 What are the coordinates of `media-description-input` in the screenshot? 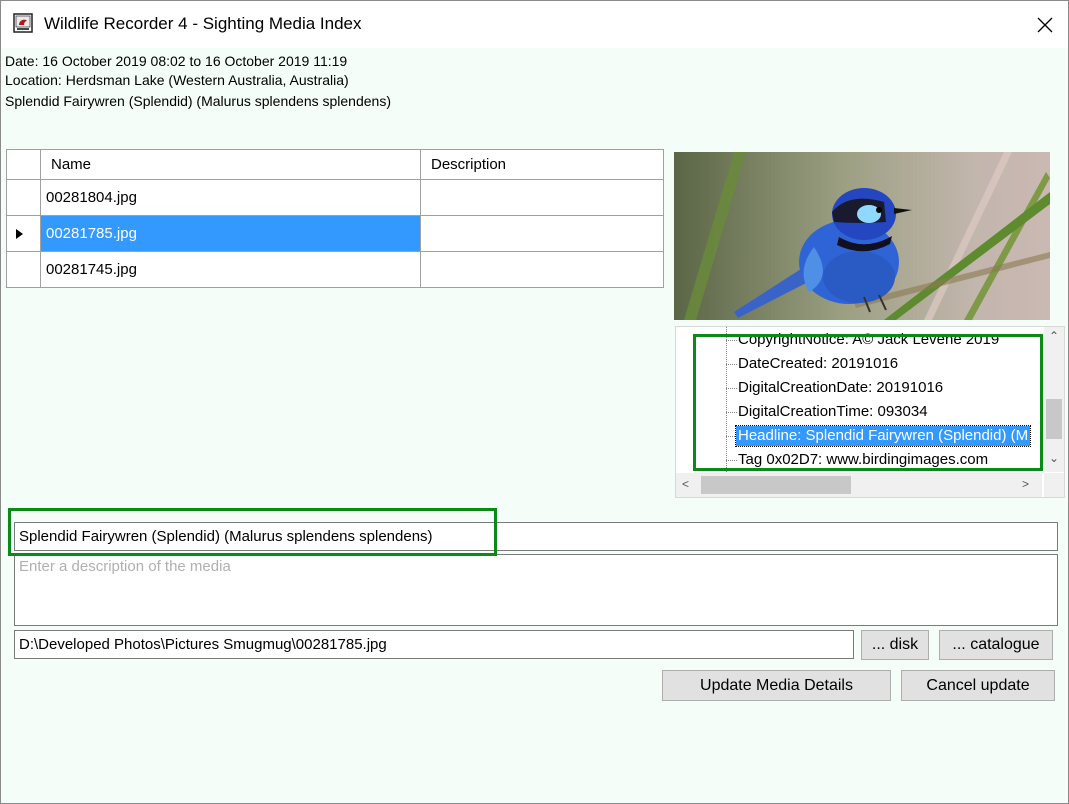 It's located at (536, 590).